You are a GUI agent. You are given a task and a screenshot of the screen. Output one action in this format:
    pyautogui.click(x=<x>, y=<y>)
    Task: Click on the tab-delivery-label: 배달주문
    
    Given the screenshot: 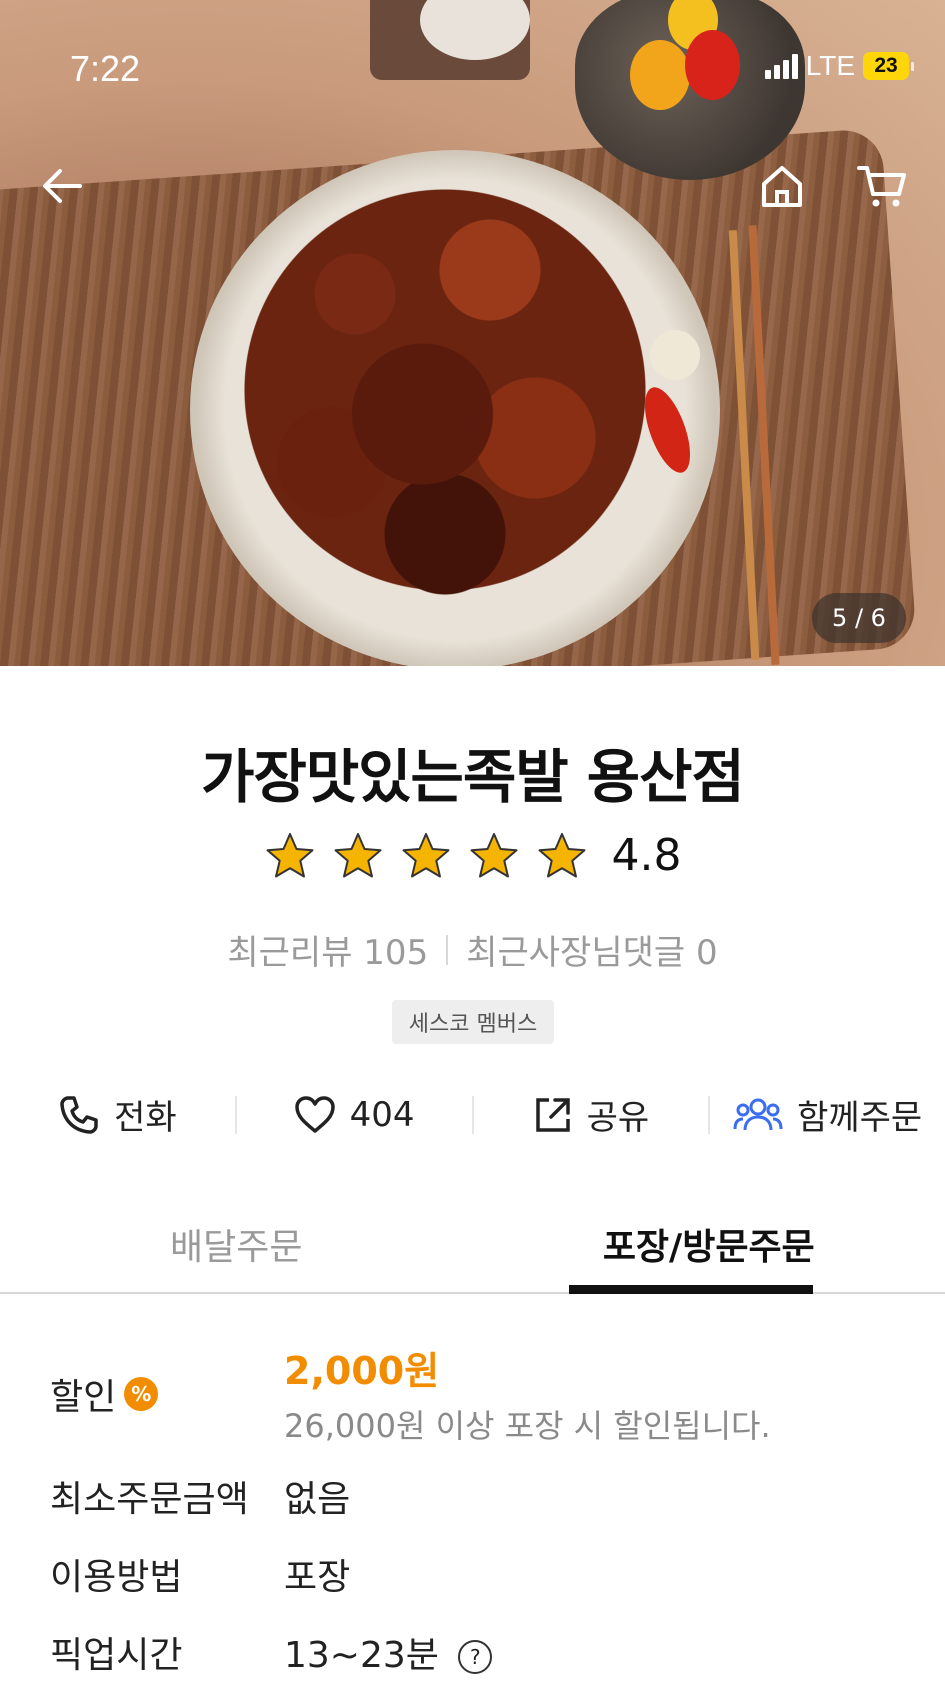 What is the action you would take?
    pyautogui.click(x=236, y=1247)
    